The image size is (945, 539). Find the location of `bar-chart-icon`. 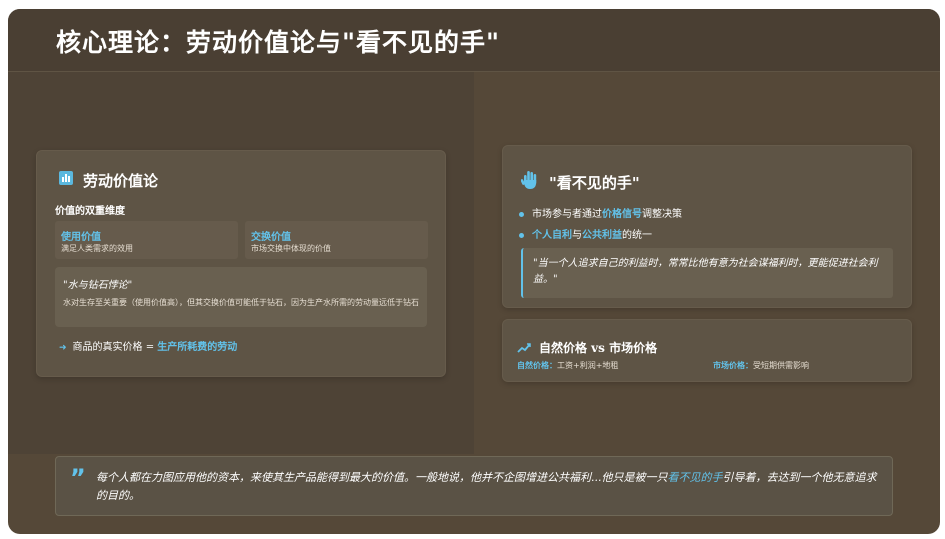

bar-chart-icon is located at coordinates (66, 178).